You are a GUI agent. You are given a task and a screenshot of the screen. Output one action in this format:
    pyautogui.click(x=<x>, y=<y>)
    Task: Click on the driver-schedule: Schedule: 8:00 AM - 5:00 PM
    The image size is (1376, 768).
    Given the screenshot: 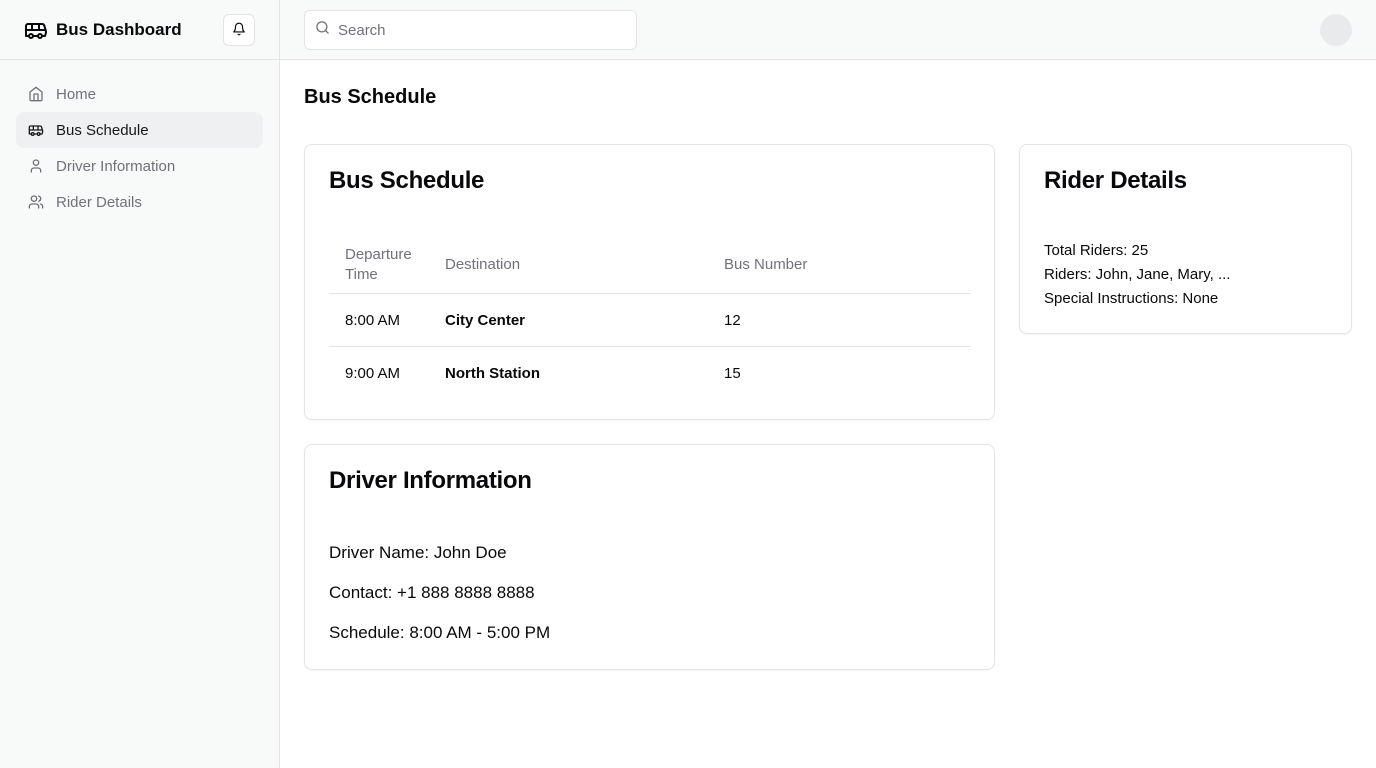 What is the action you would take?
    pyautogui.click(x=440, y=632)
    